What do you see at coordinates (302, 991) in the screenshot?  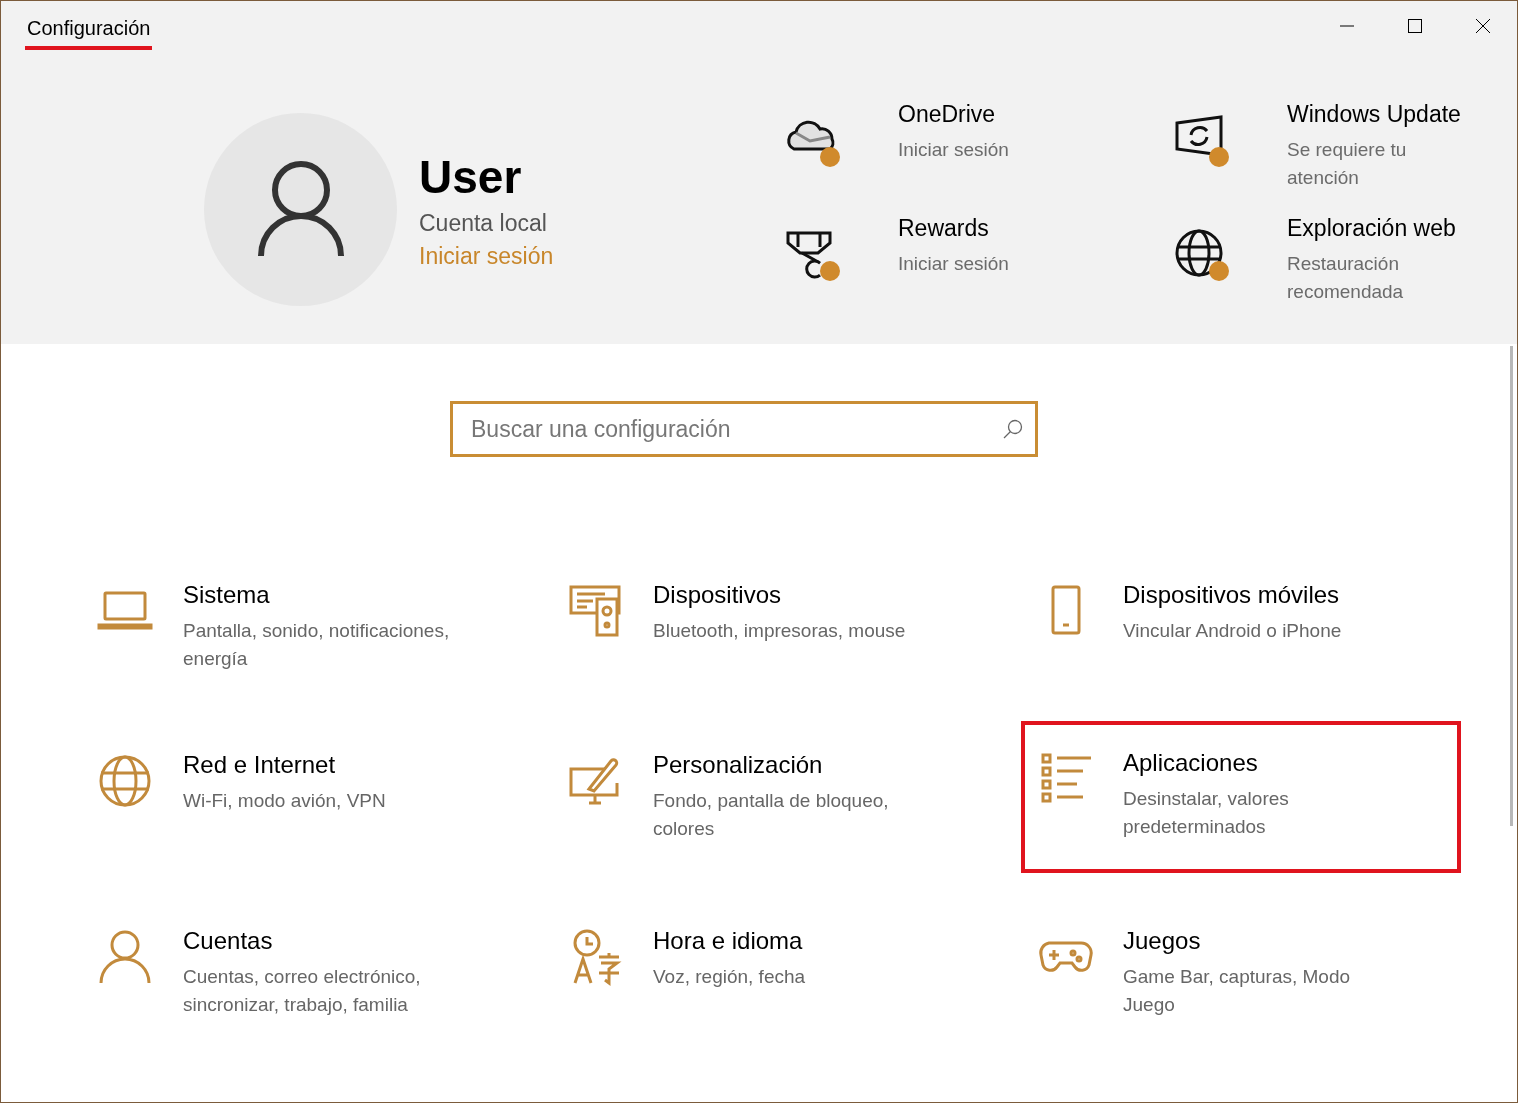 I see `category-description: Cuentas, correo electrónico, sincronizar, trabajo, familia` at bounding box center [302, 991].